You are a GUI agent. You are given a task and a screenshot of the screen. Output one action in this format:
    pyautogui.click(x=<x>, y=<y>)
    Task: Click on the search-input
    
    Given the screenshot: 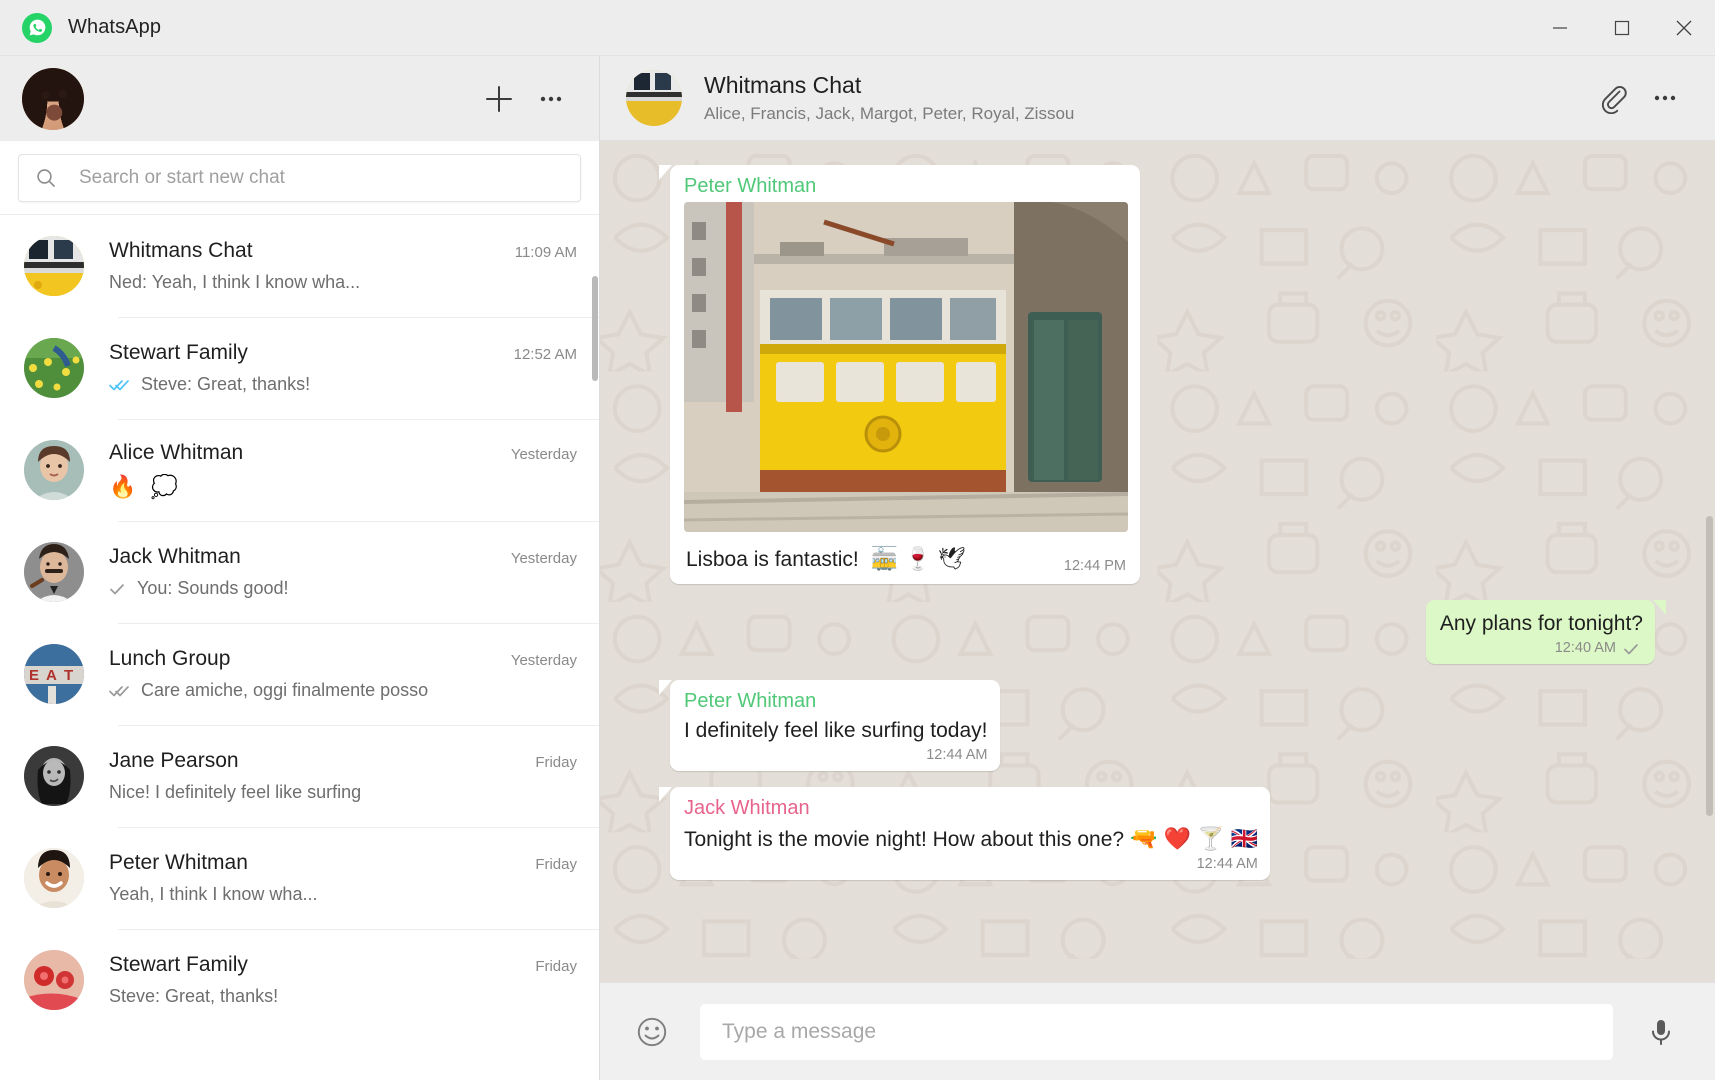 What is the action you would take?
    pyautogui.click(x=321, y=177)
    